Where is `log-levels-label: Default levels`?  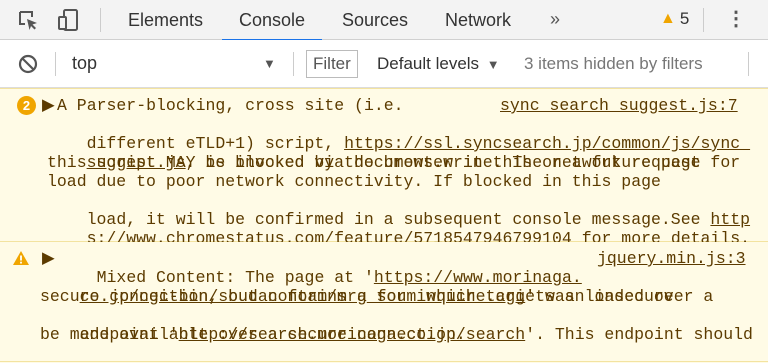
log-levels-label: Default levels is located at coordinates (428, 63).